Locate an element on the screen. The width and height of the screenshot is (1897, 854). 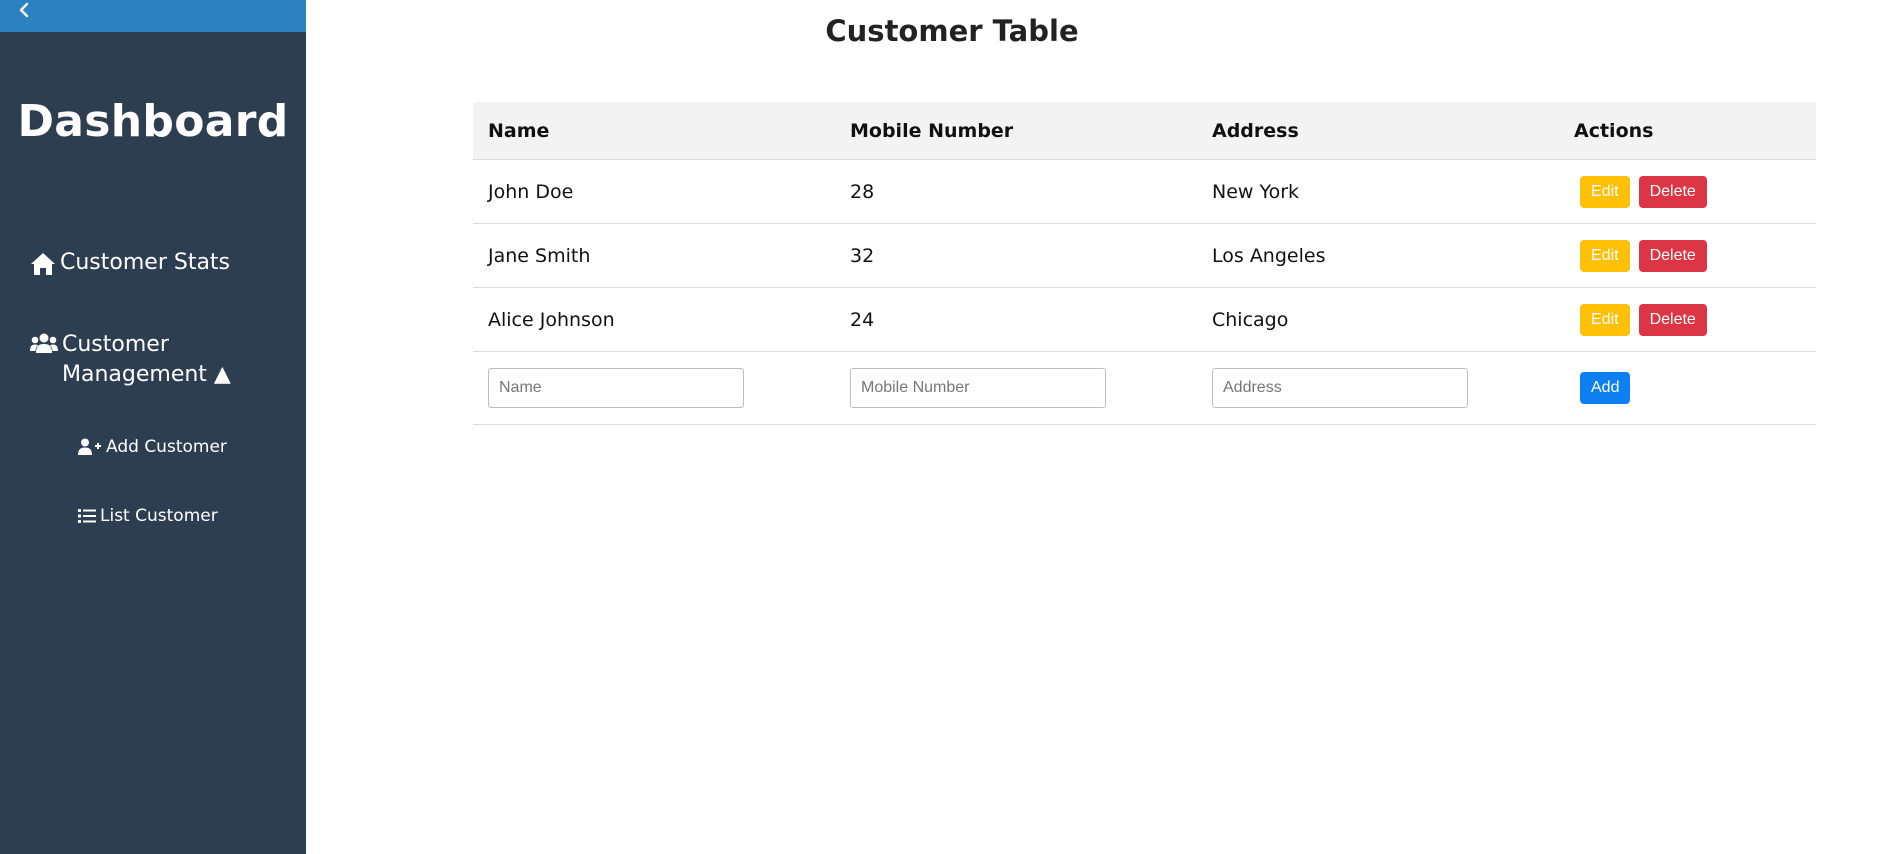
sidebar-item-label: Customer Management ▲ is located at coordinates (146, 359).